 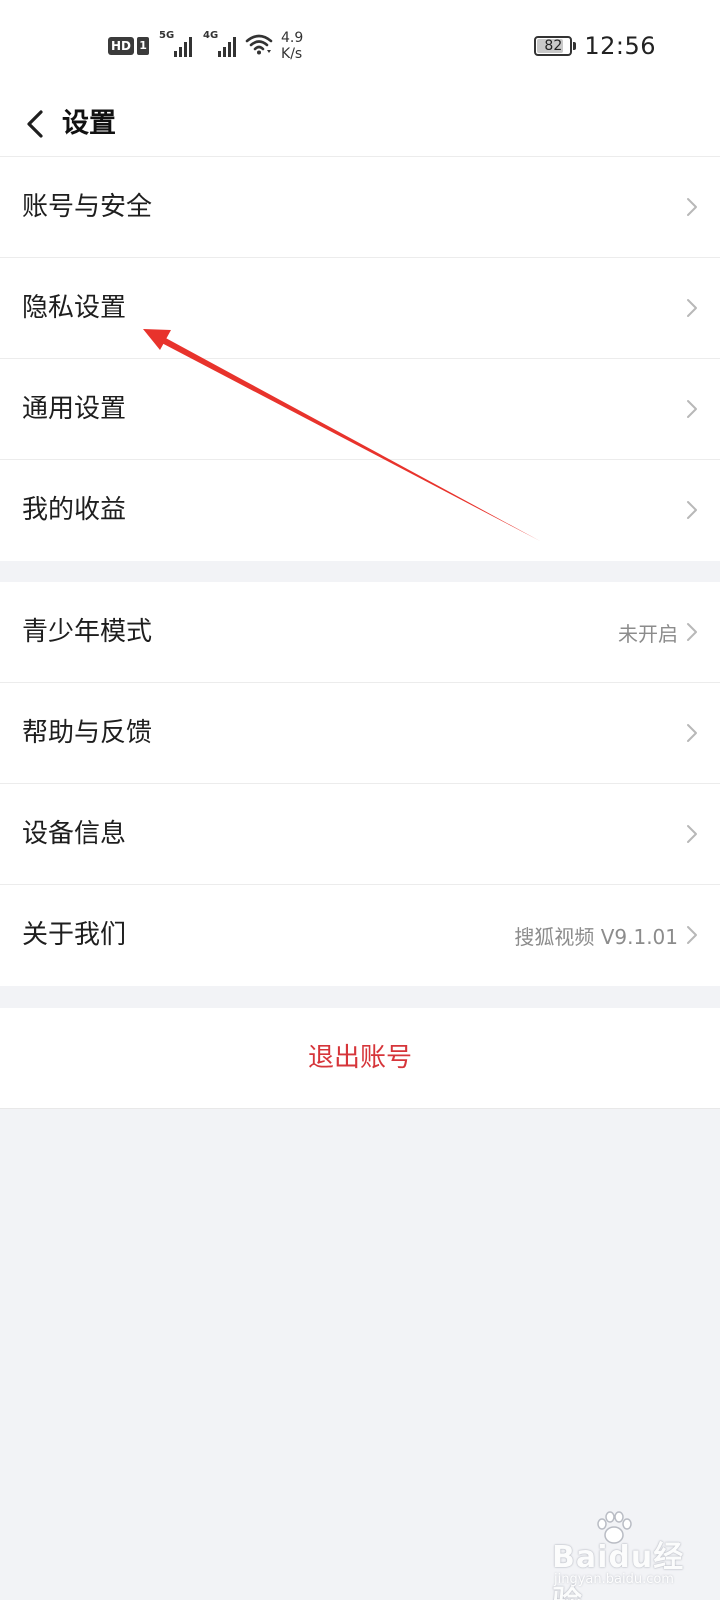 I want to click on settings-item-right: 搜狐视频 V9.1.01, so click(x=606, y=935).